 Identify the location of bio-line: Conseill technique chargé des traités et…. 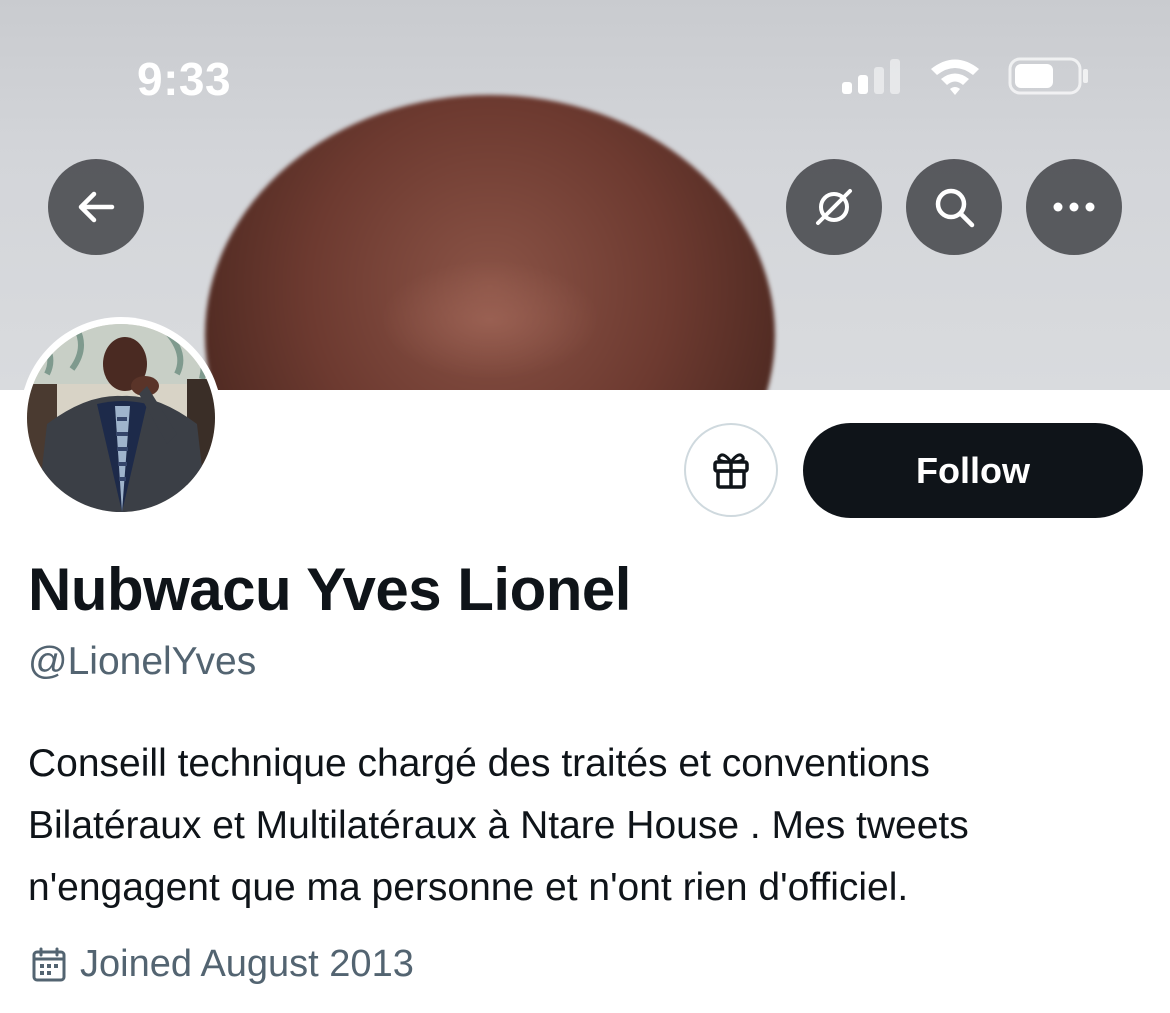
(479, 763).